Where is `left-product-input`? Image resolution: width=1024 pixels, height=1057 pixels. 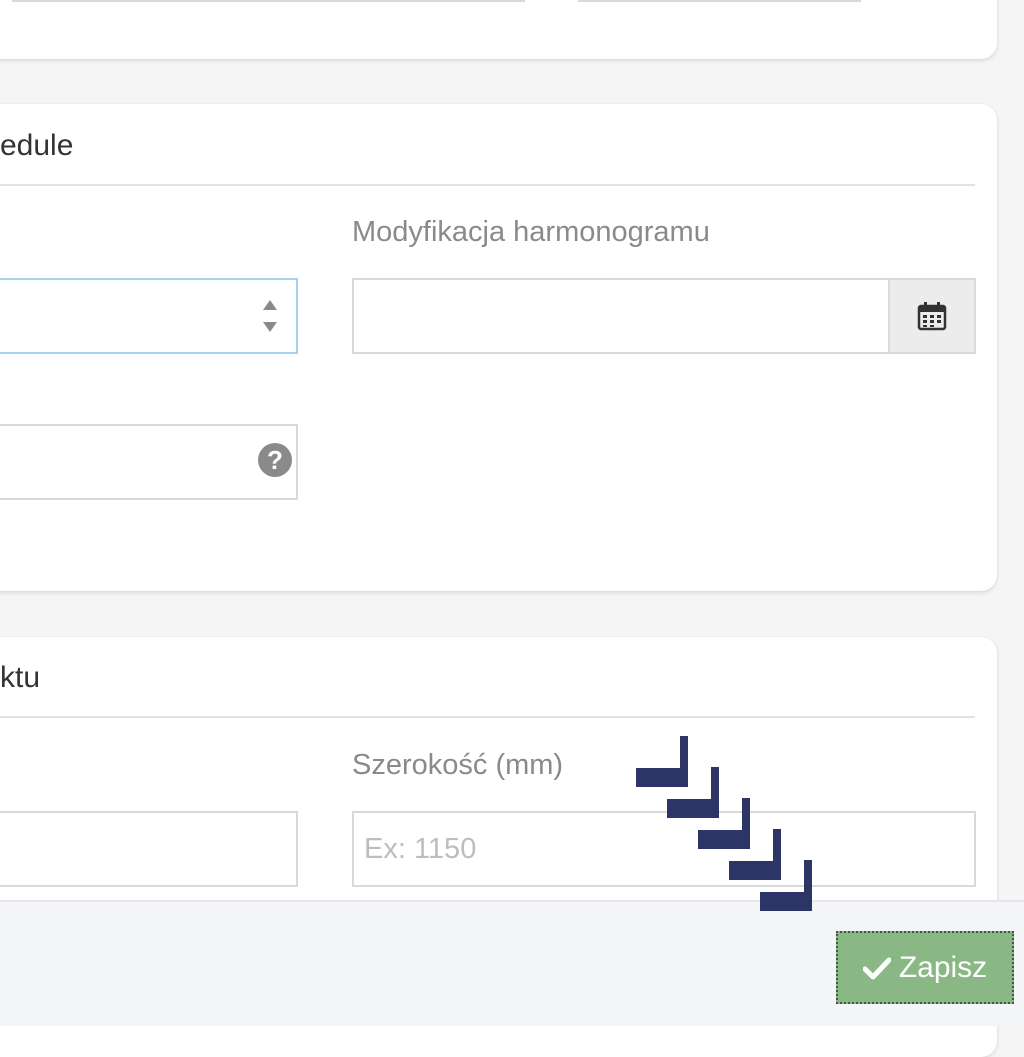
left-product-input is located at coordinates (149, 849).